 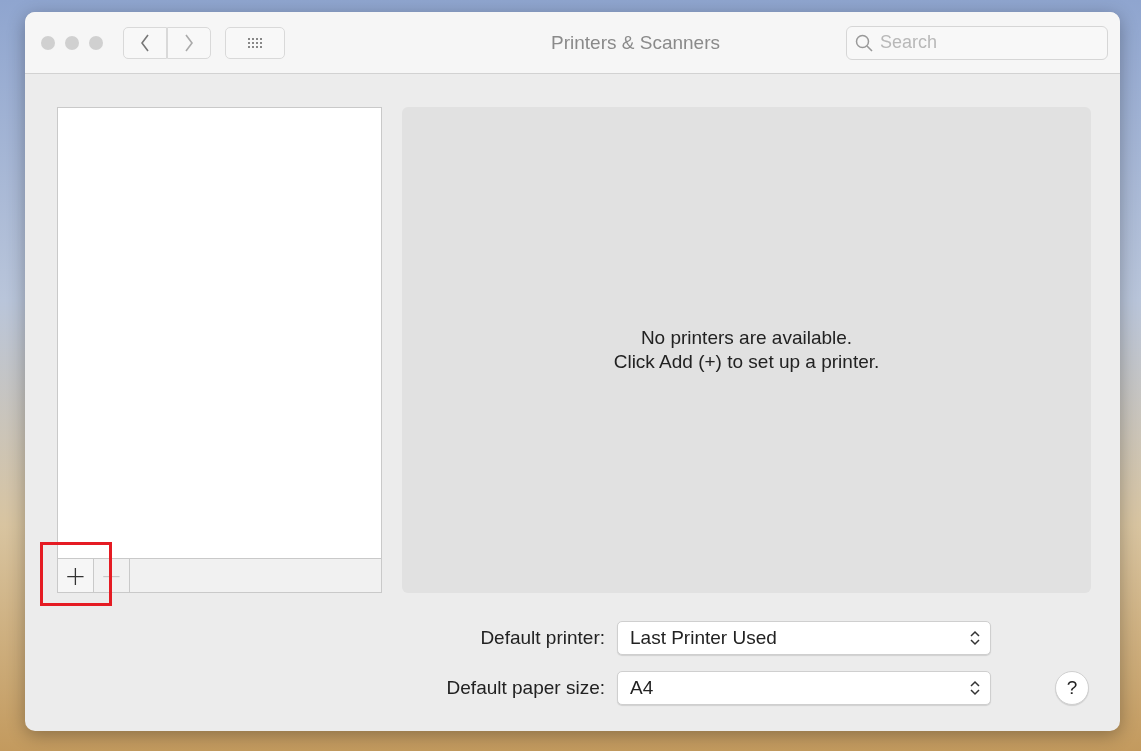 What do you see at coordinates (804, 638) in the screenshot?
I see `popup-menu: Last Printer Used` at bounding box center [804, 638].